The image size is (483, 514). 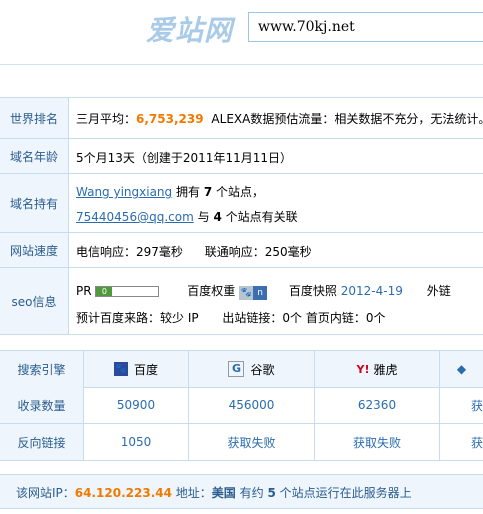 I want to click on owner-related-suffix: 个站点有关联, so click(x=261, y=217).